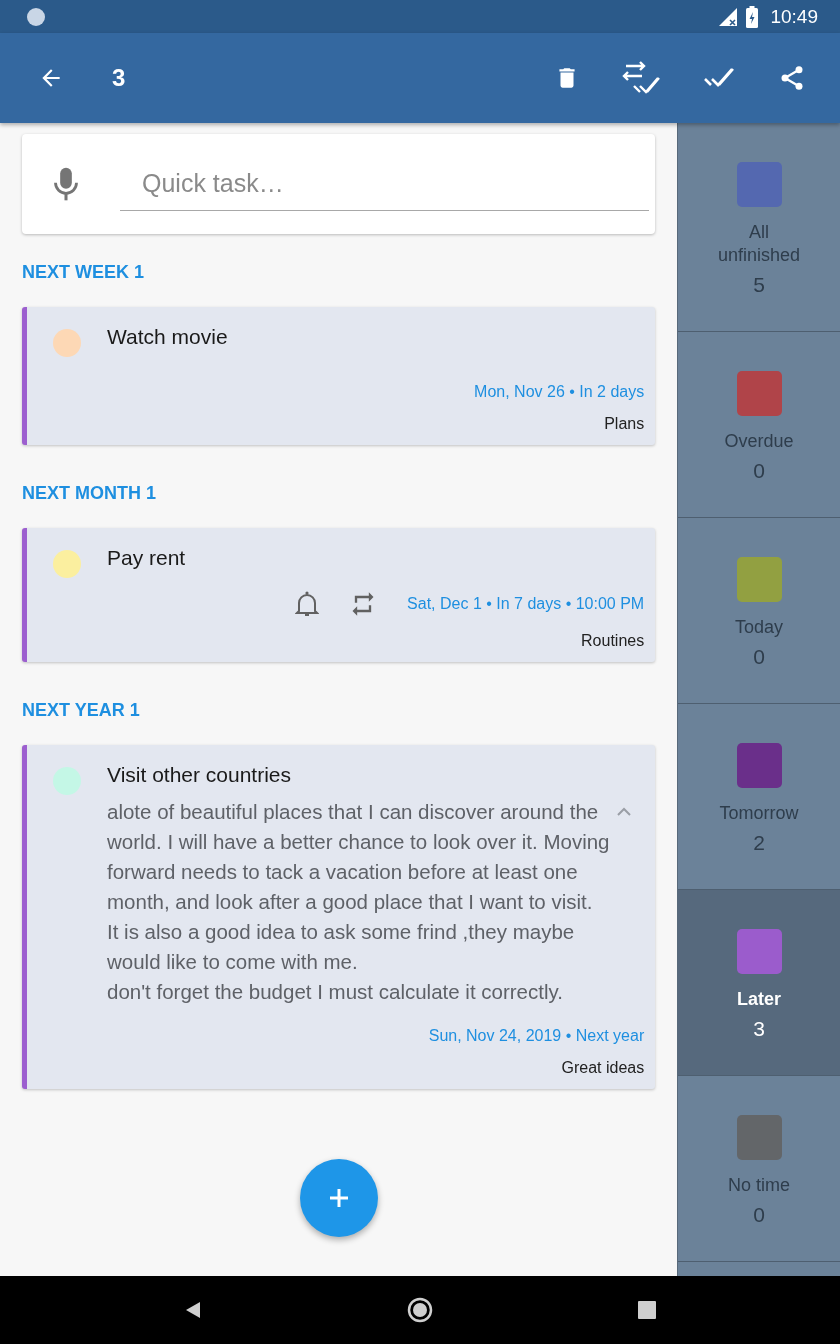 This screenshot has height=1344, width=840. I want to click on back-nav-icon, so click(193, 1310).